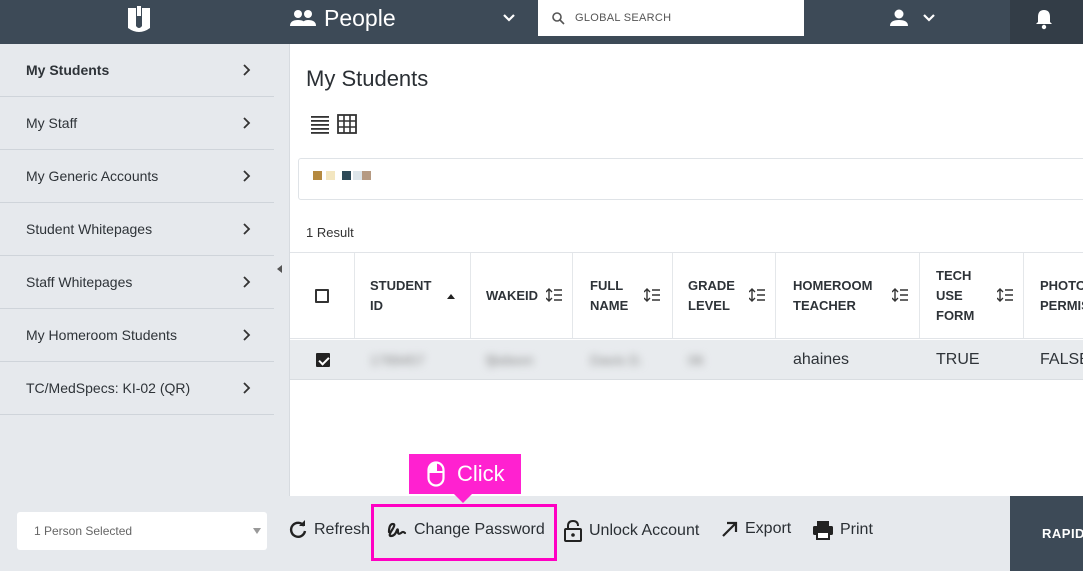  I want to click on grid-view-icon, so click(347, 124).